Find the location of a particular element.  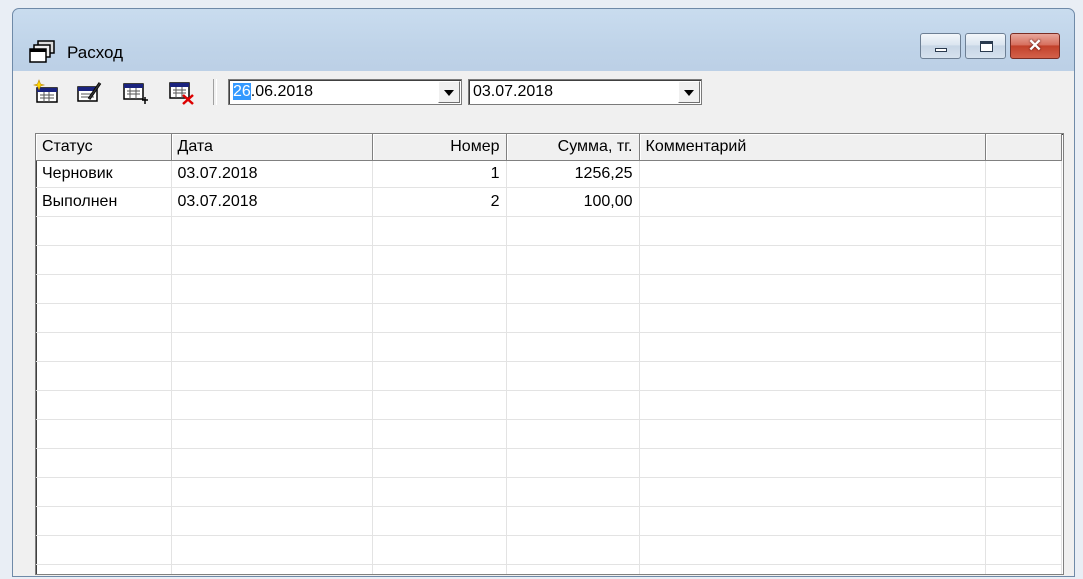

cell-number: 2 is located at coordinates (439, 202).